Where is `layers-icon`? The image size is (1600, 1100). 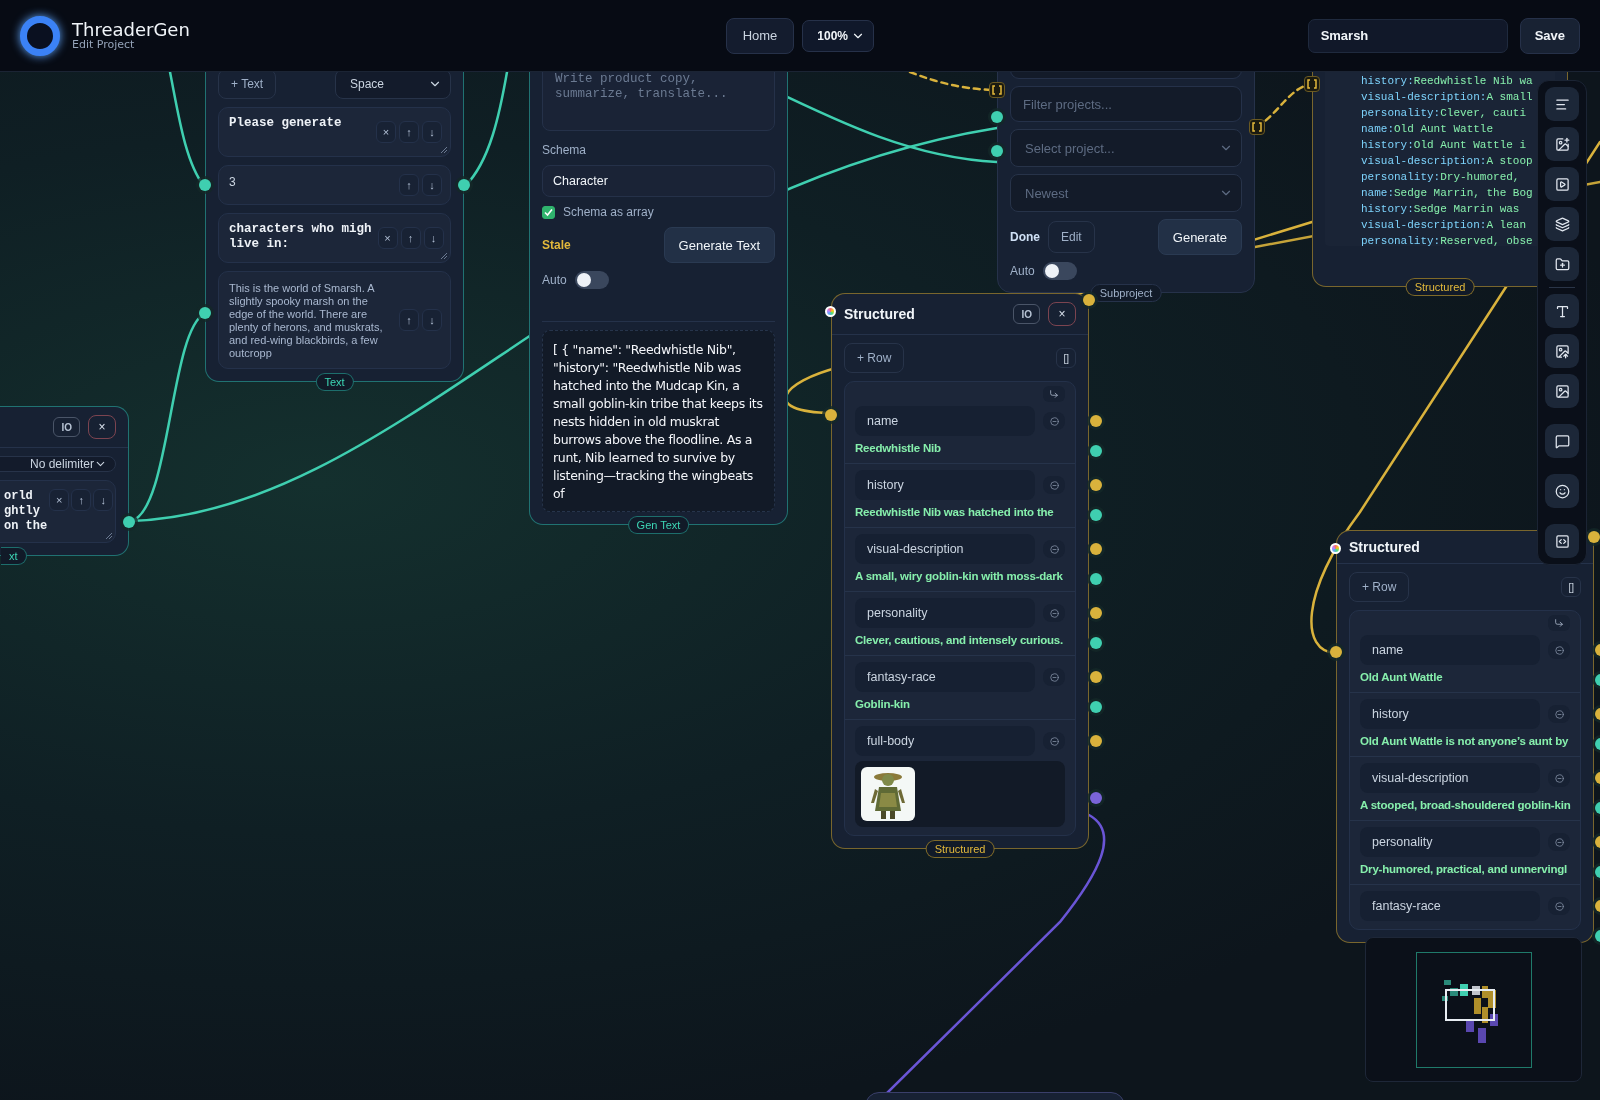 layers-icon is located at coordinates (1562, 224).